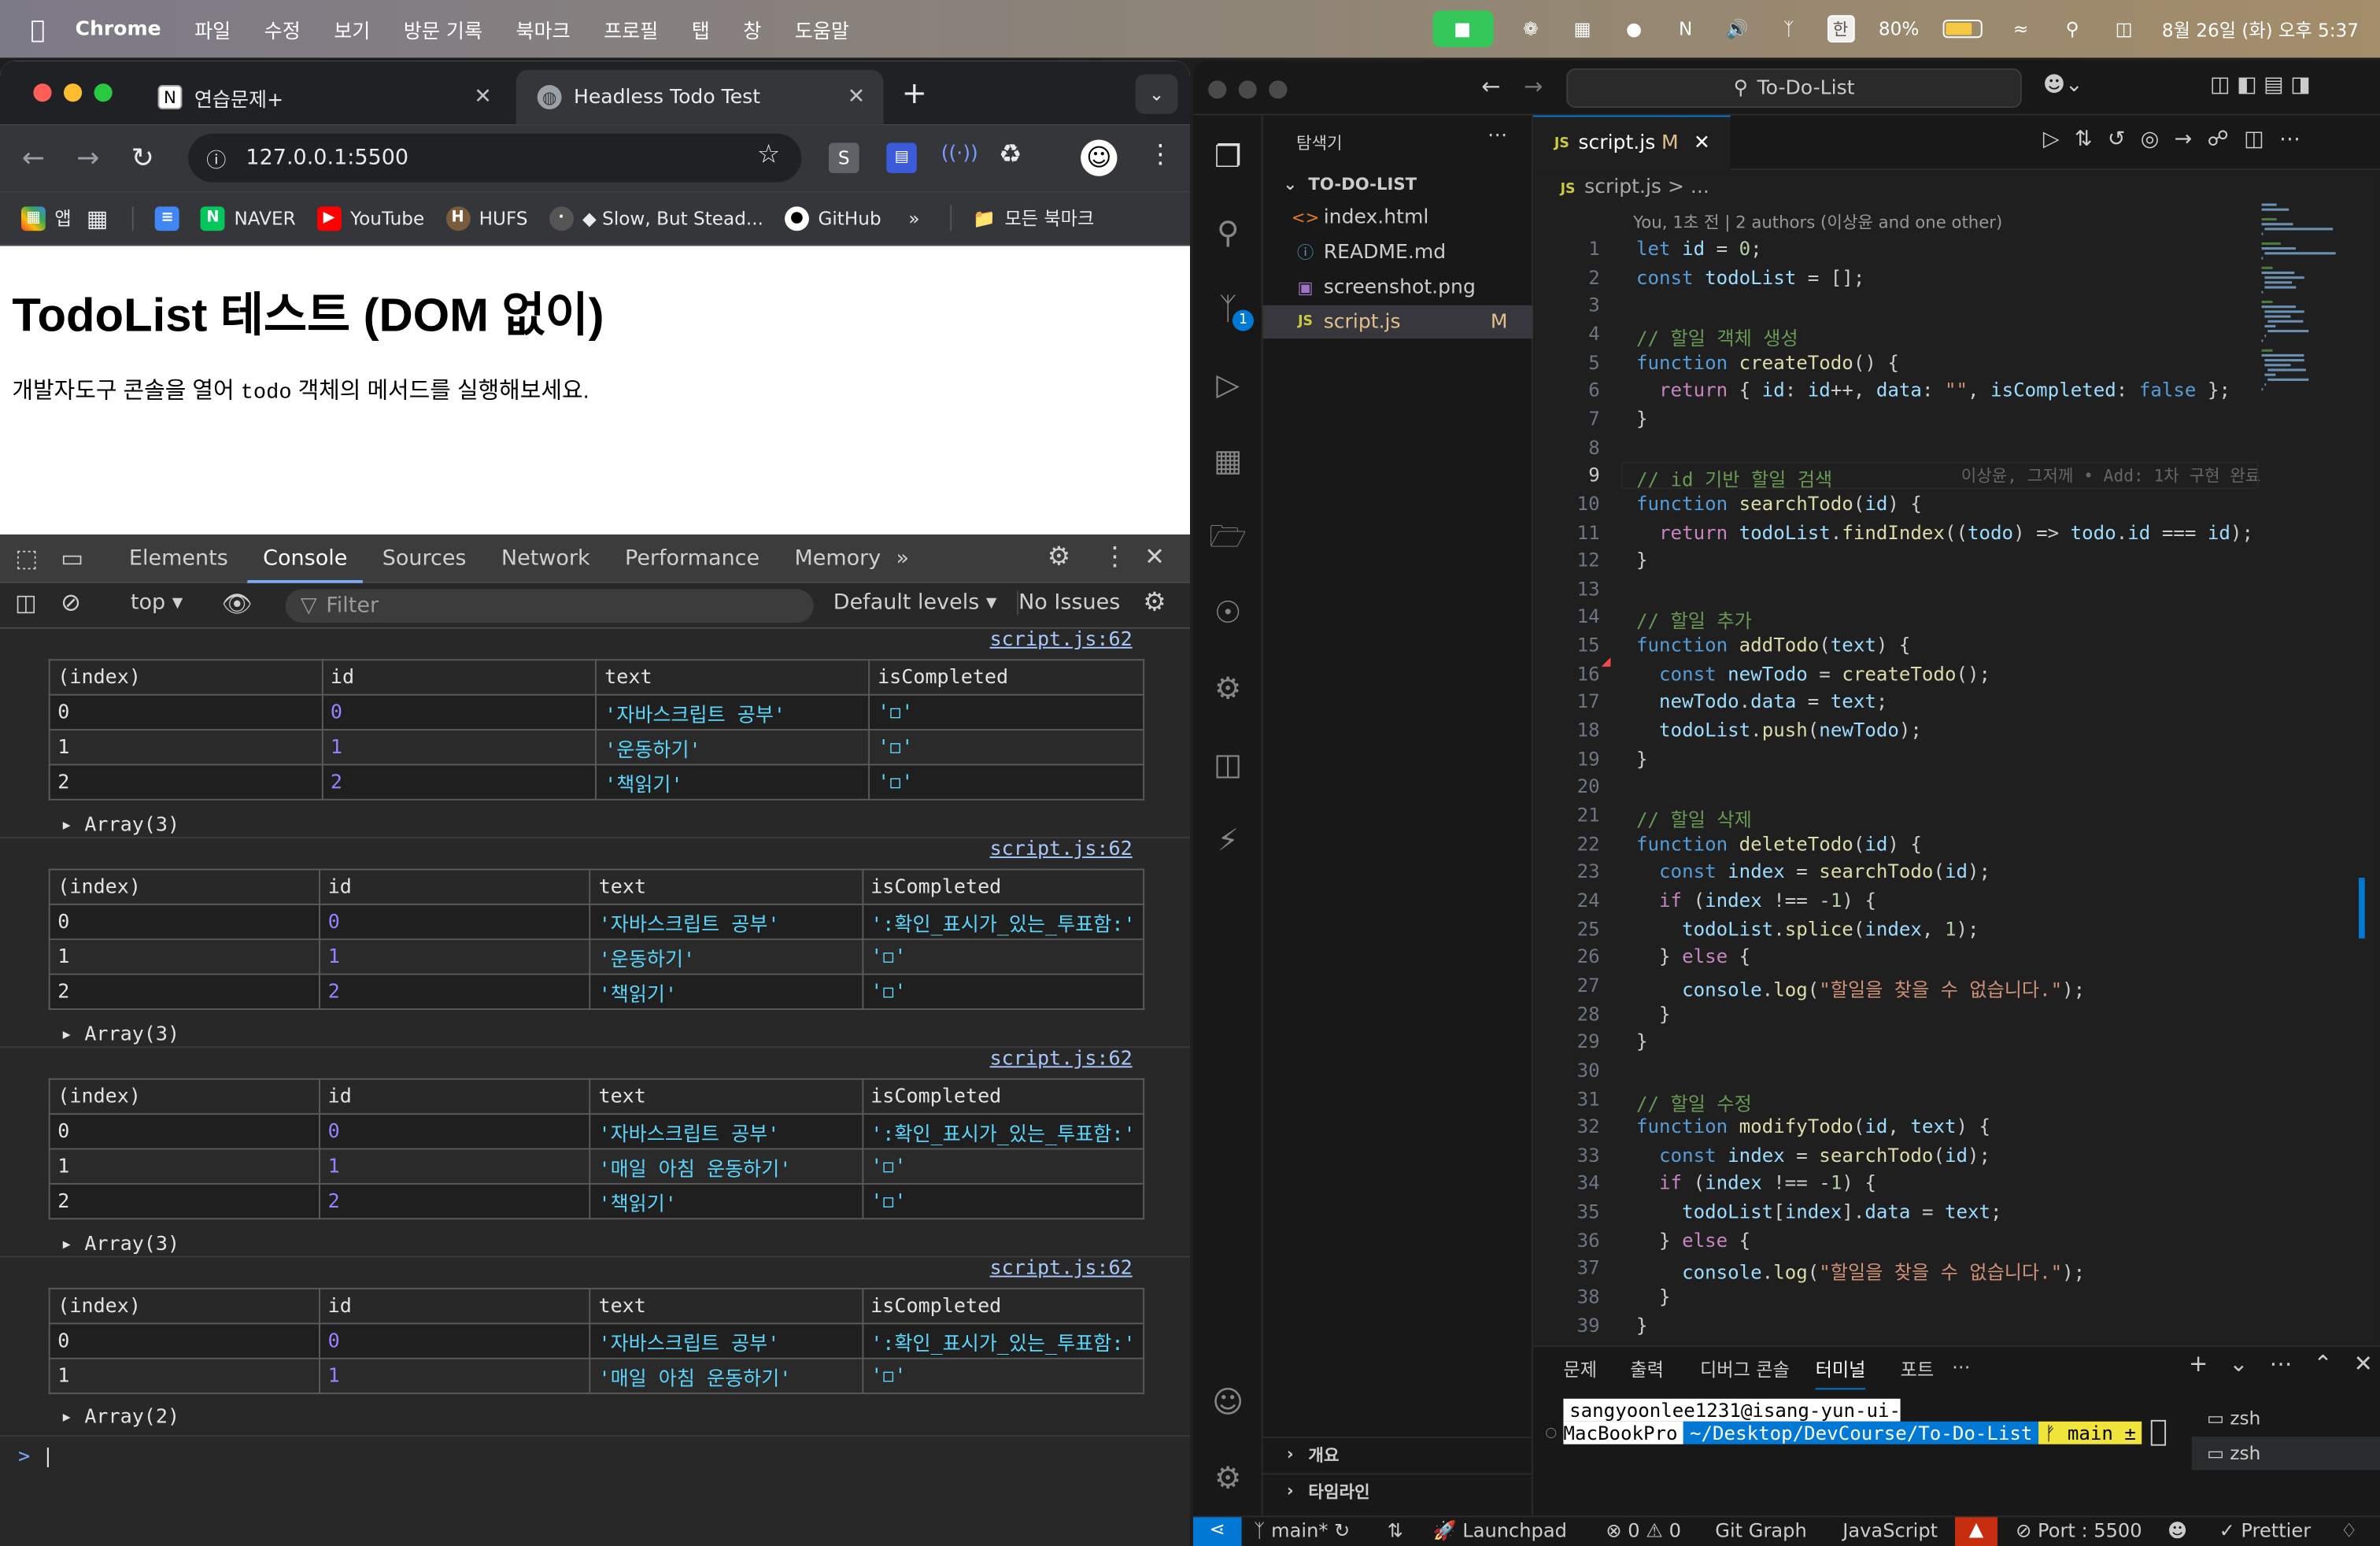 The width and height of the screenshot is (2380, 1546). What do you see at coordinates (455, 1306) in the screenshot?
I see `table-header-cell: id` at bounding box center [455, 1306].